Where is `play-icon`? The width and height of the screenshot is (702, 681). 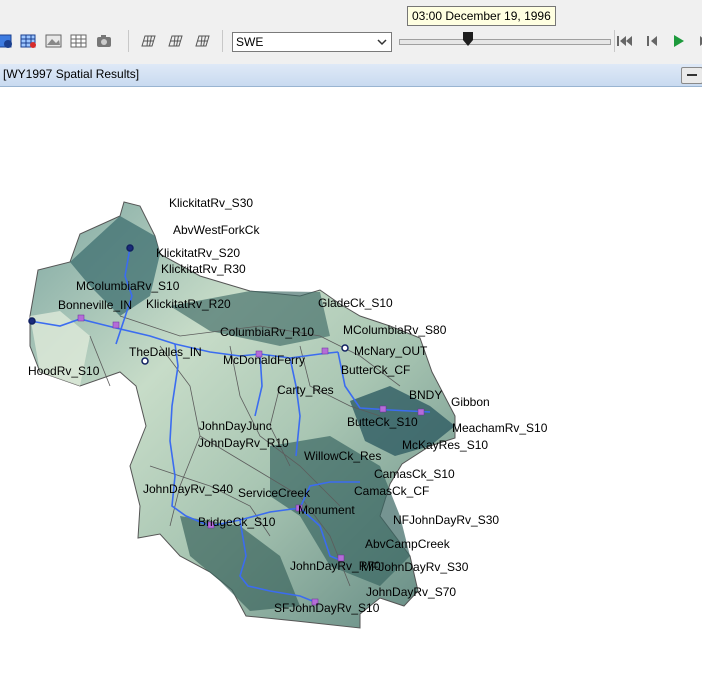
play-icon is located at coordinates (678, 41).